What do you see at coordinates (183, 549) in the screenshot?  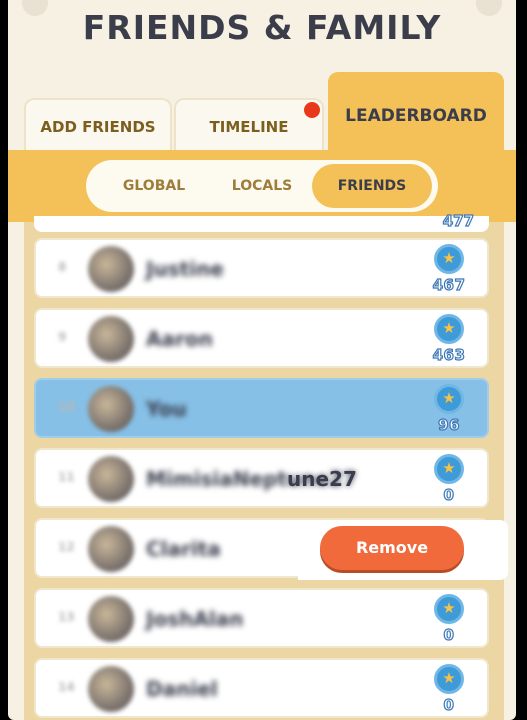 I see `player-name: Clarita` at bounding box center [183, 549].